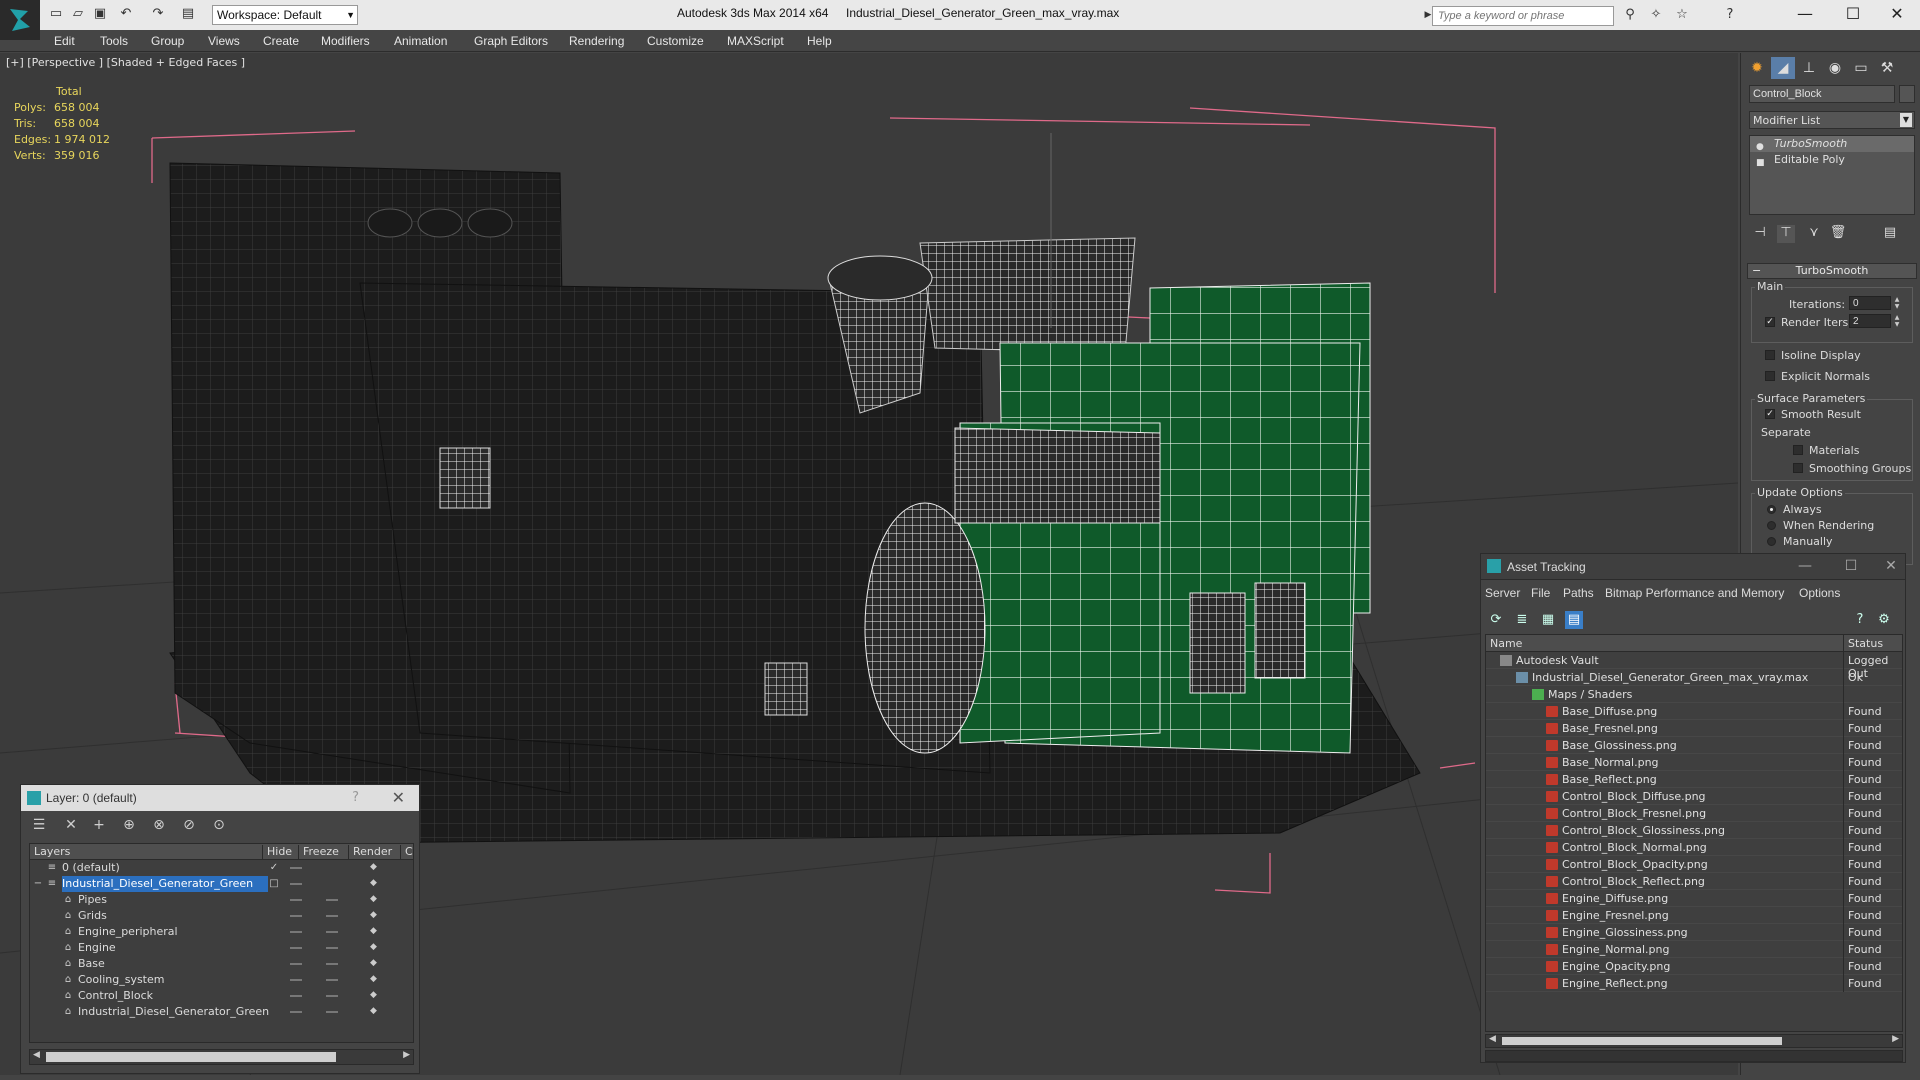  What do you see at coordinates (1809, 68) in the screenshot?
I see `hierarchy-tab-icon: ⊥` at bounding box center [1809, 68].